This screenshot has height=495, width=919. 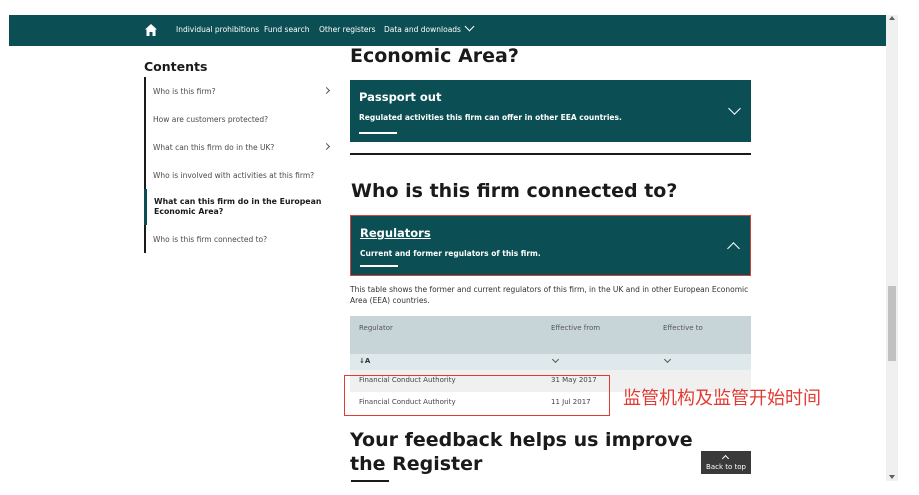 I want to click on toc-item-label: Who is this firm connected to?, so click(x=210, y=239).